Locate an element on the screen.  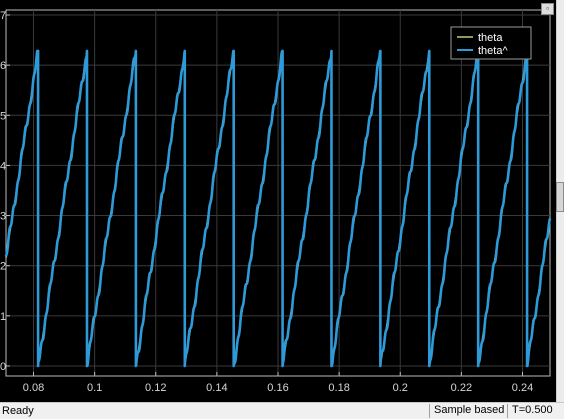
x-tick-label: 0.18 is located at coordinates (338, 388).